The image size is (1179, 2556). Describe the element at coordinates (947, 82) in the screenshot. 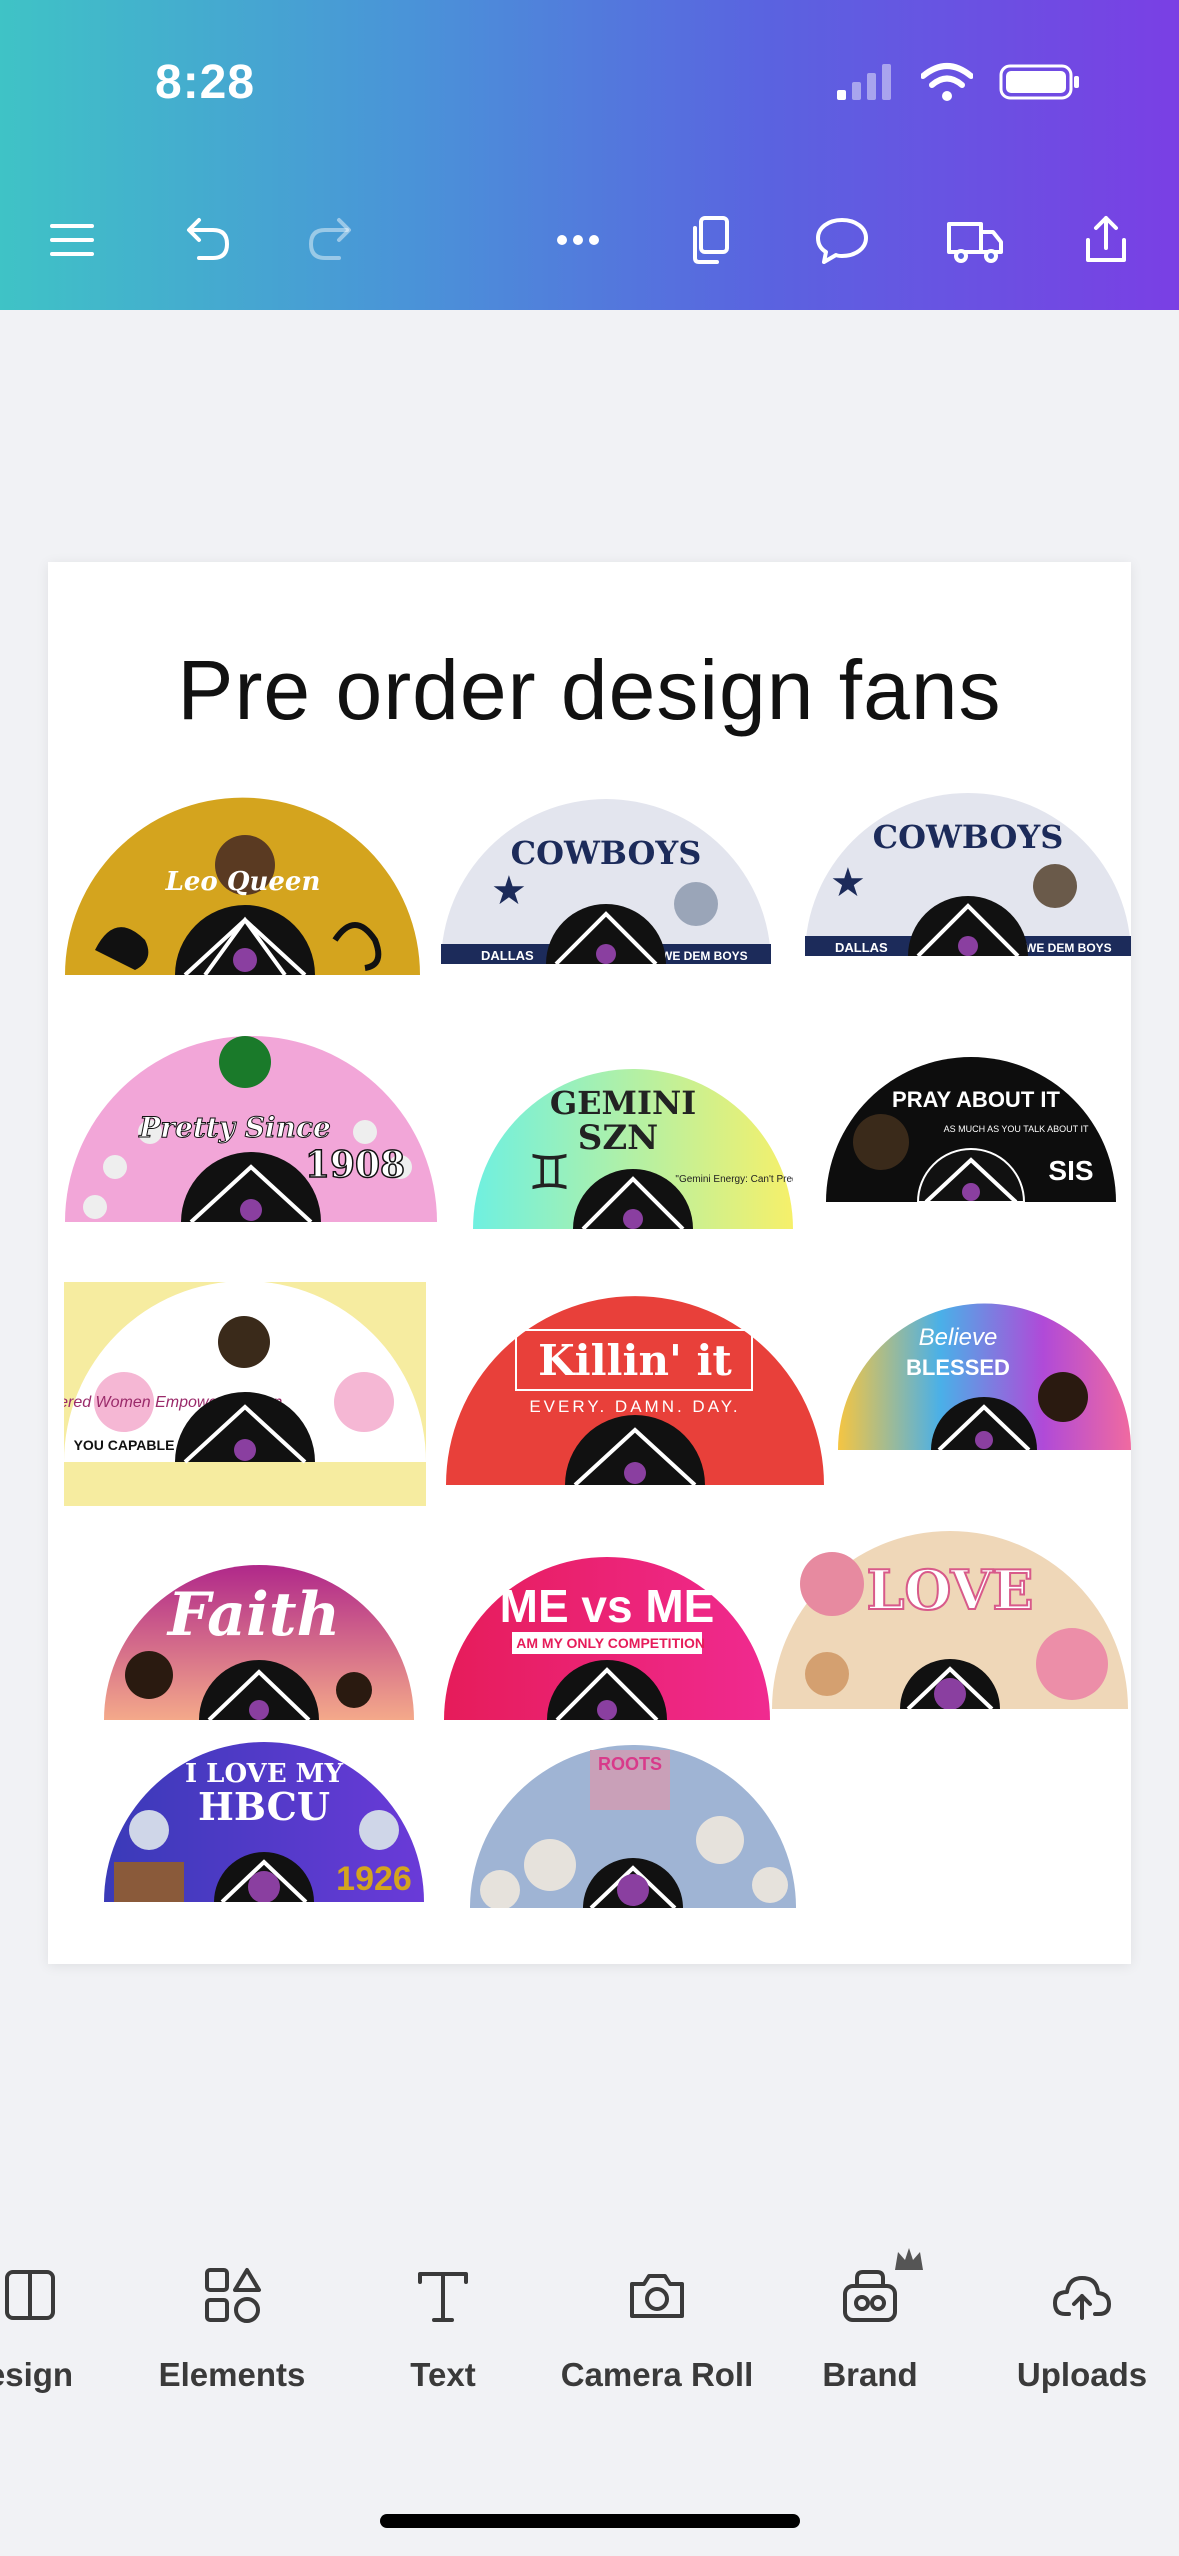

I see `wifi-icon` at that location.